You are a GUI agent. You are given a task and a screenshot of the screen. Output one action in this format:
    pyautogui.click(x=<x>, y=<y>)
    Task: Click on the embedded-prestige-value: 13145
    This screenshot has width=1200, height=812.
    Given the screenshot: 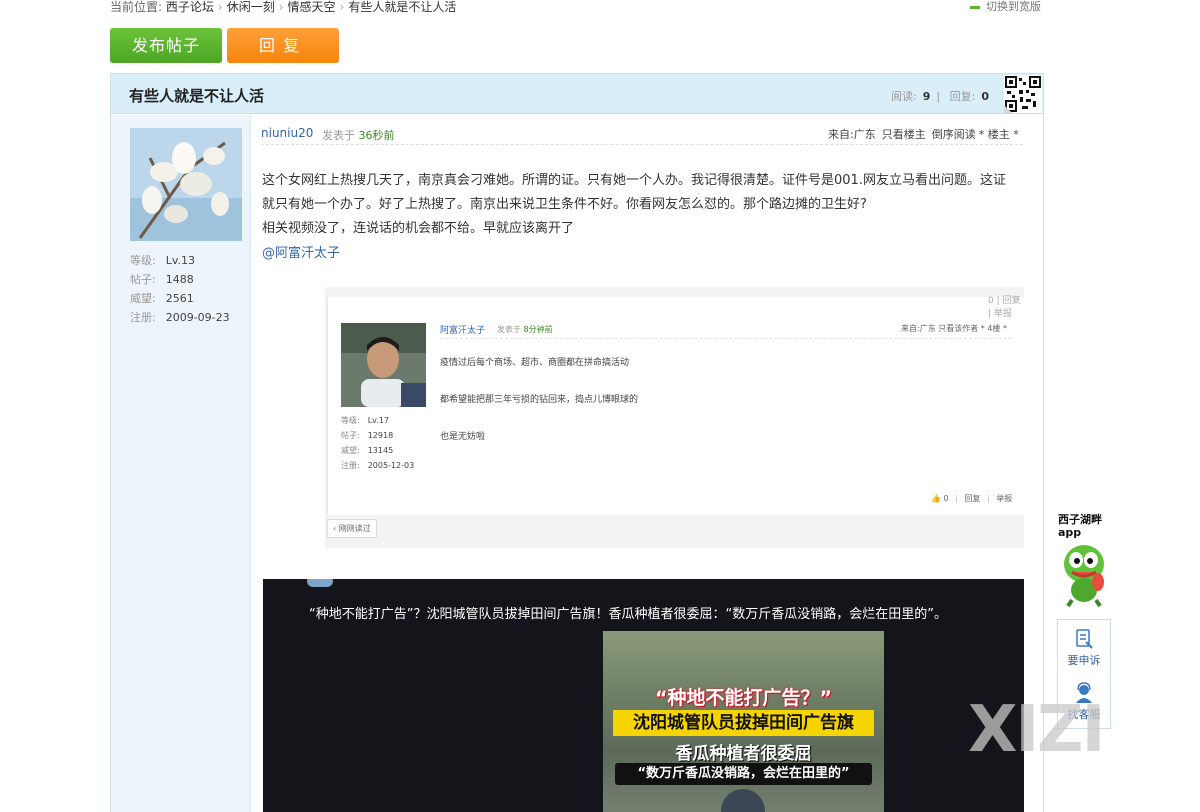 What is the action you would take?
    pyautogui.click(x=380, y=450)
    